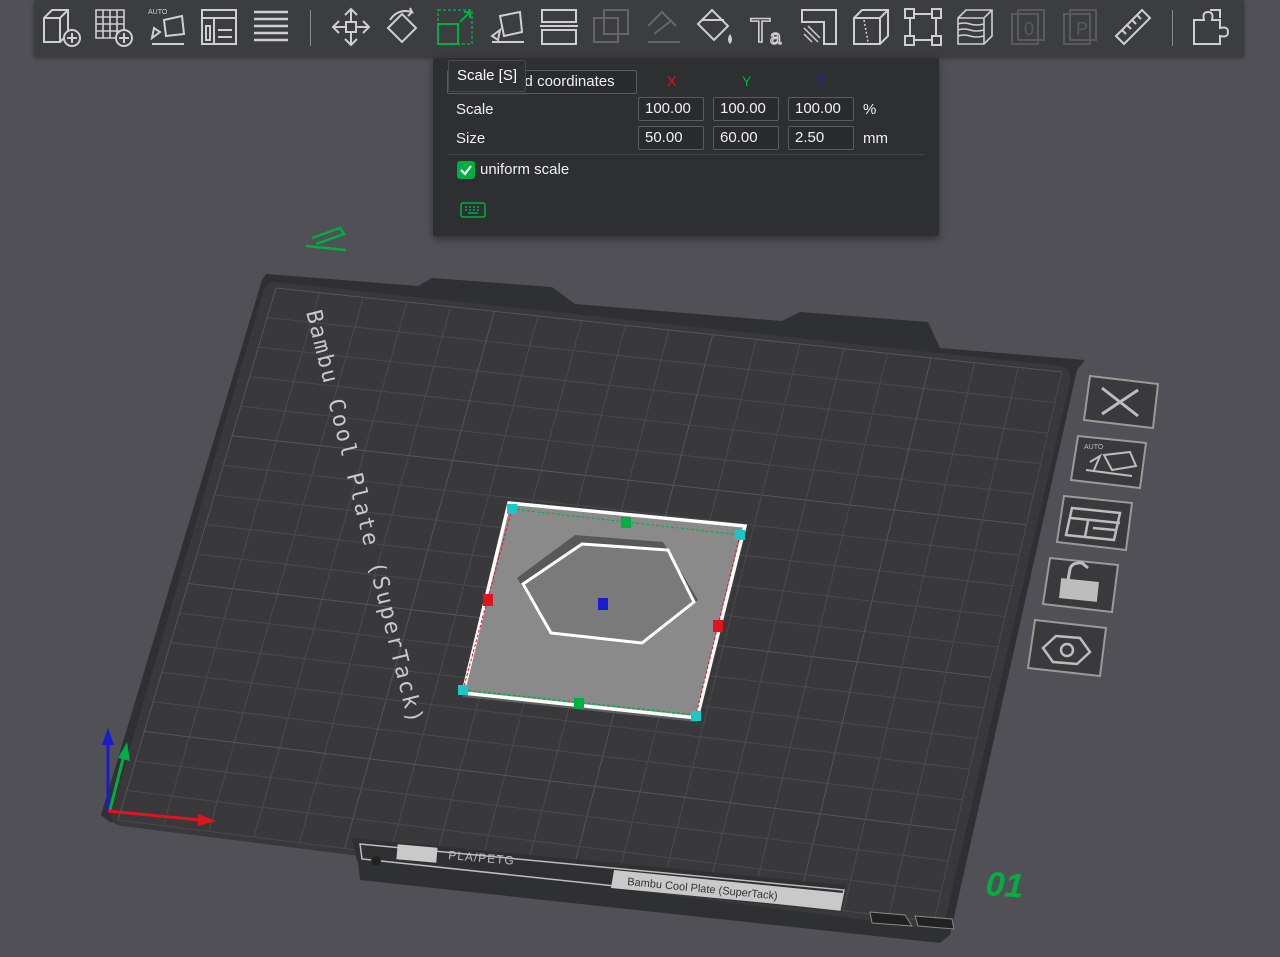 The height and width of the screenshot is (957, 1280). I want to click on arrange-icon, so click(219, 27).